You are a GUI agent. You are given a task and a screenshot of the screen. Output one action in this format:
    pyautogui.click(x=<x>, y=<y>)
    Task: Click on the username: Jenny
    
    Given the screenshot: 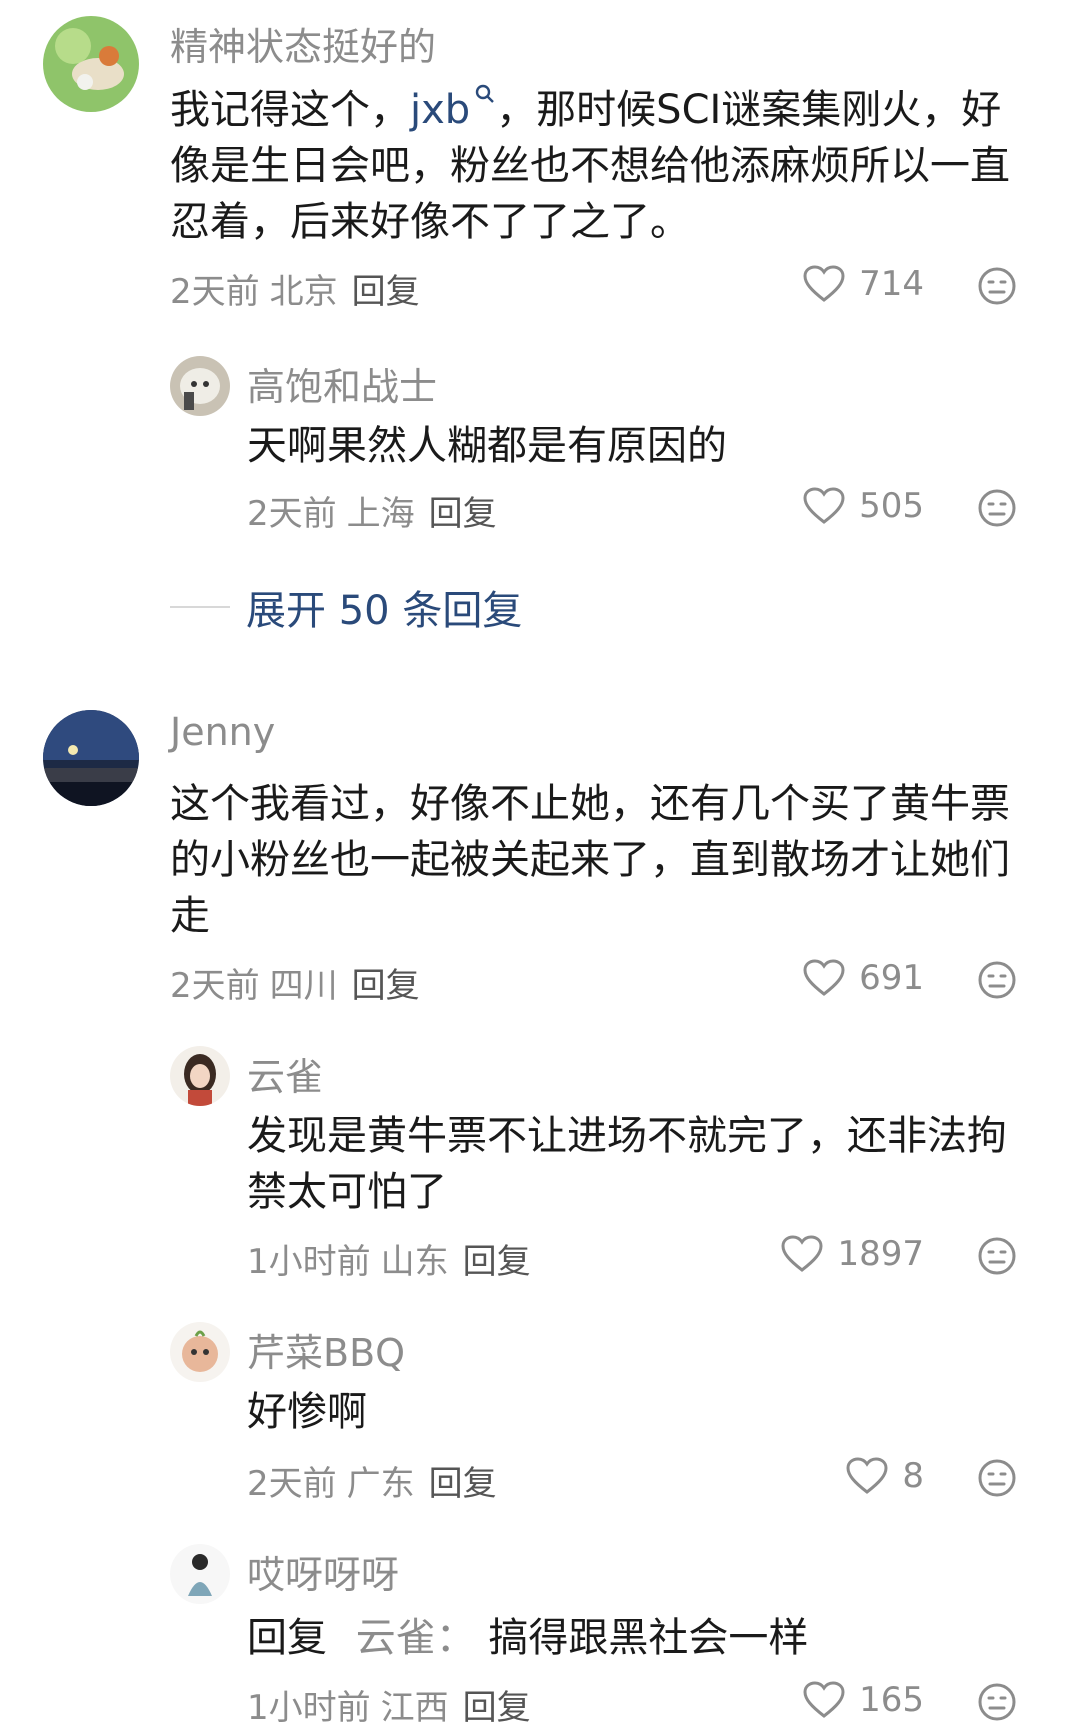 What is the action you would take?
    pyautogui.click(x=222, y=732)
    